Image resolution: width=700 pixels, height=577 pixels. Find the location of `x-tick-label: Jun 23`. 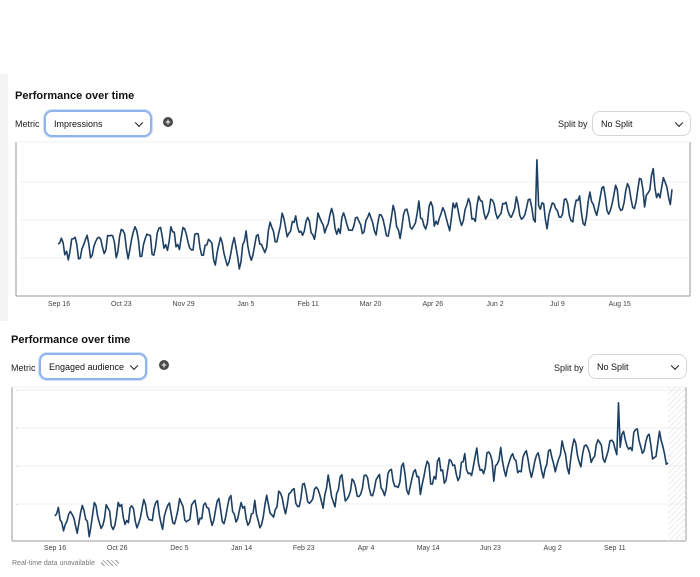

x-tick-label: Jun 23 is located at coordinates (490, 548).